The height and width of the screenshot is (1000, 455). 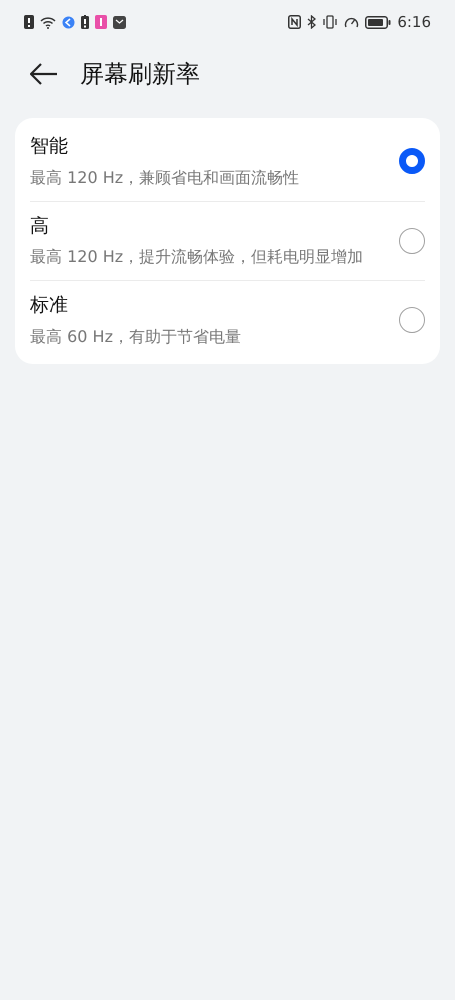 What do you see at coordinates (44, 74) in the screenshot?
I see `back-arrow-icon` at bounding box center [44, 74].